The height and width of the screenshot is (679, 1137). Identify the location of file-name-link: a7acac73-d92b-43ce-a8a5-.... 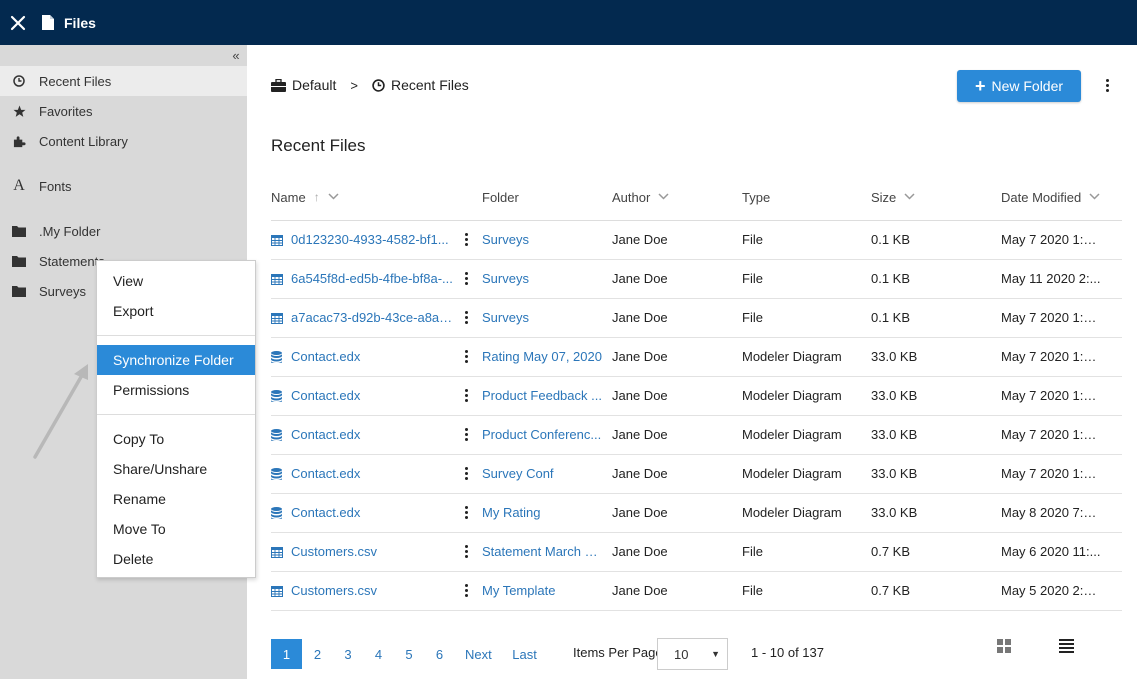
(373, 317).